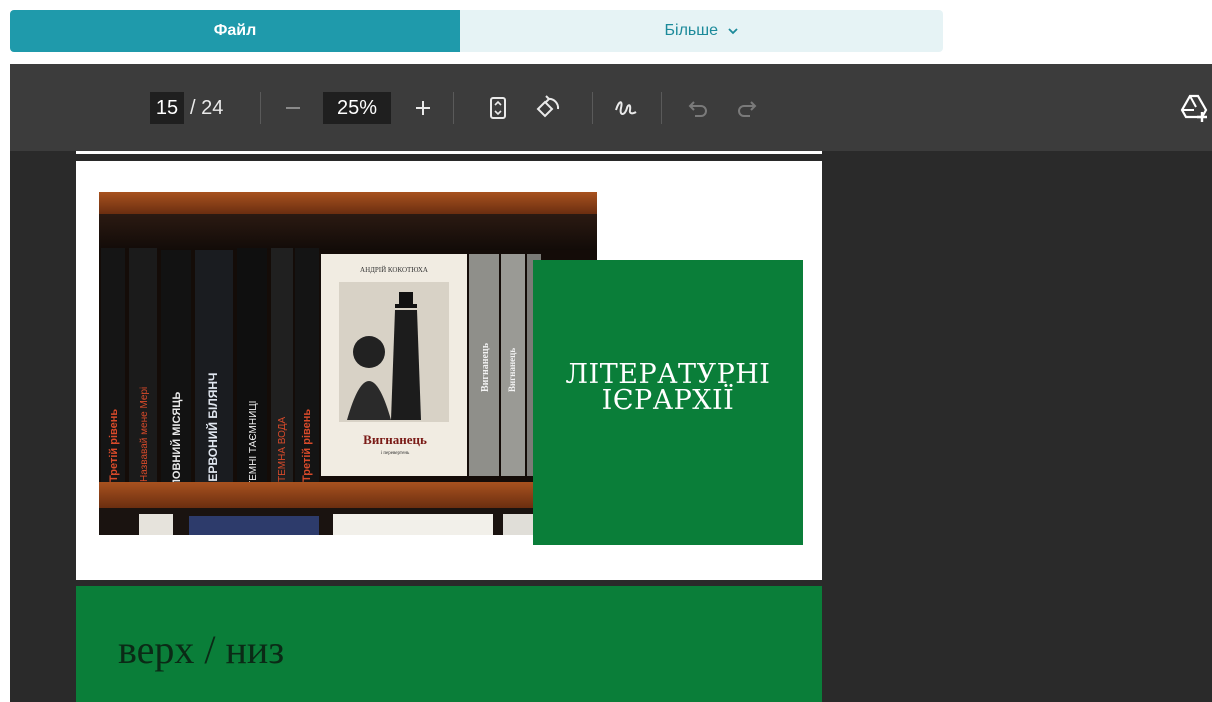 The width and height of the screenshot is (1212, 702). I want to click on tab-file: Файл, so click(235, 31).